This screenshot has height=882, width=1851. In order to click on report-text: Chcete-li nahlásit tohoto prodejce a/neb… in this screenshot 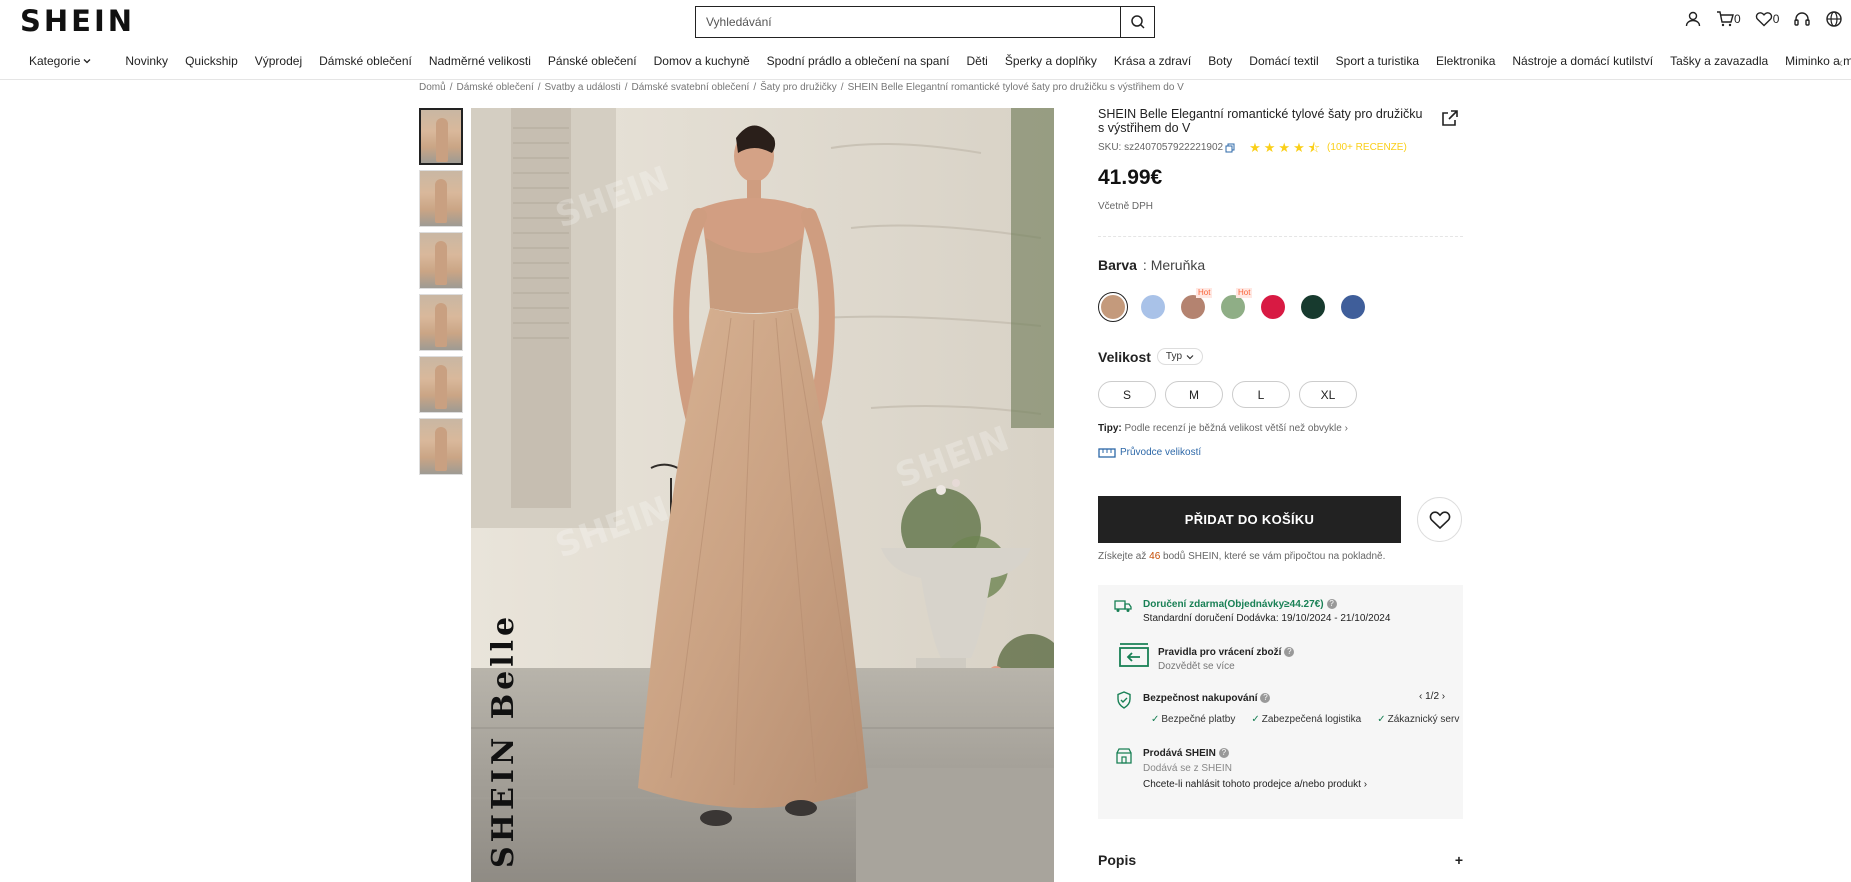, I will do `click(1252, 784)`.